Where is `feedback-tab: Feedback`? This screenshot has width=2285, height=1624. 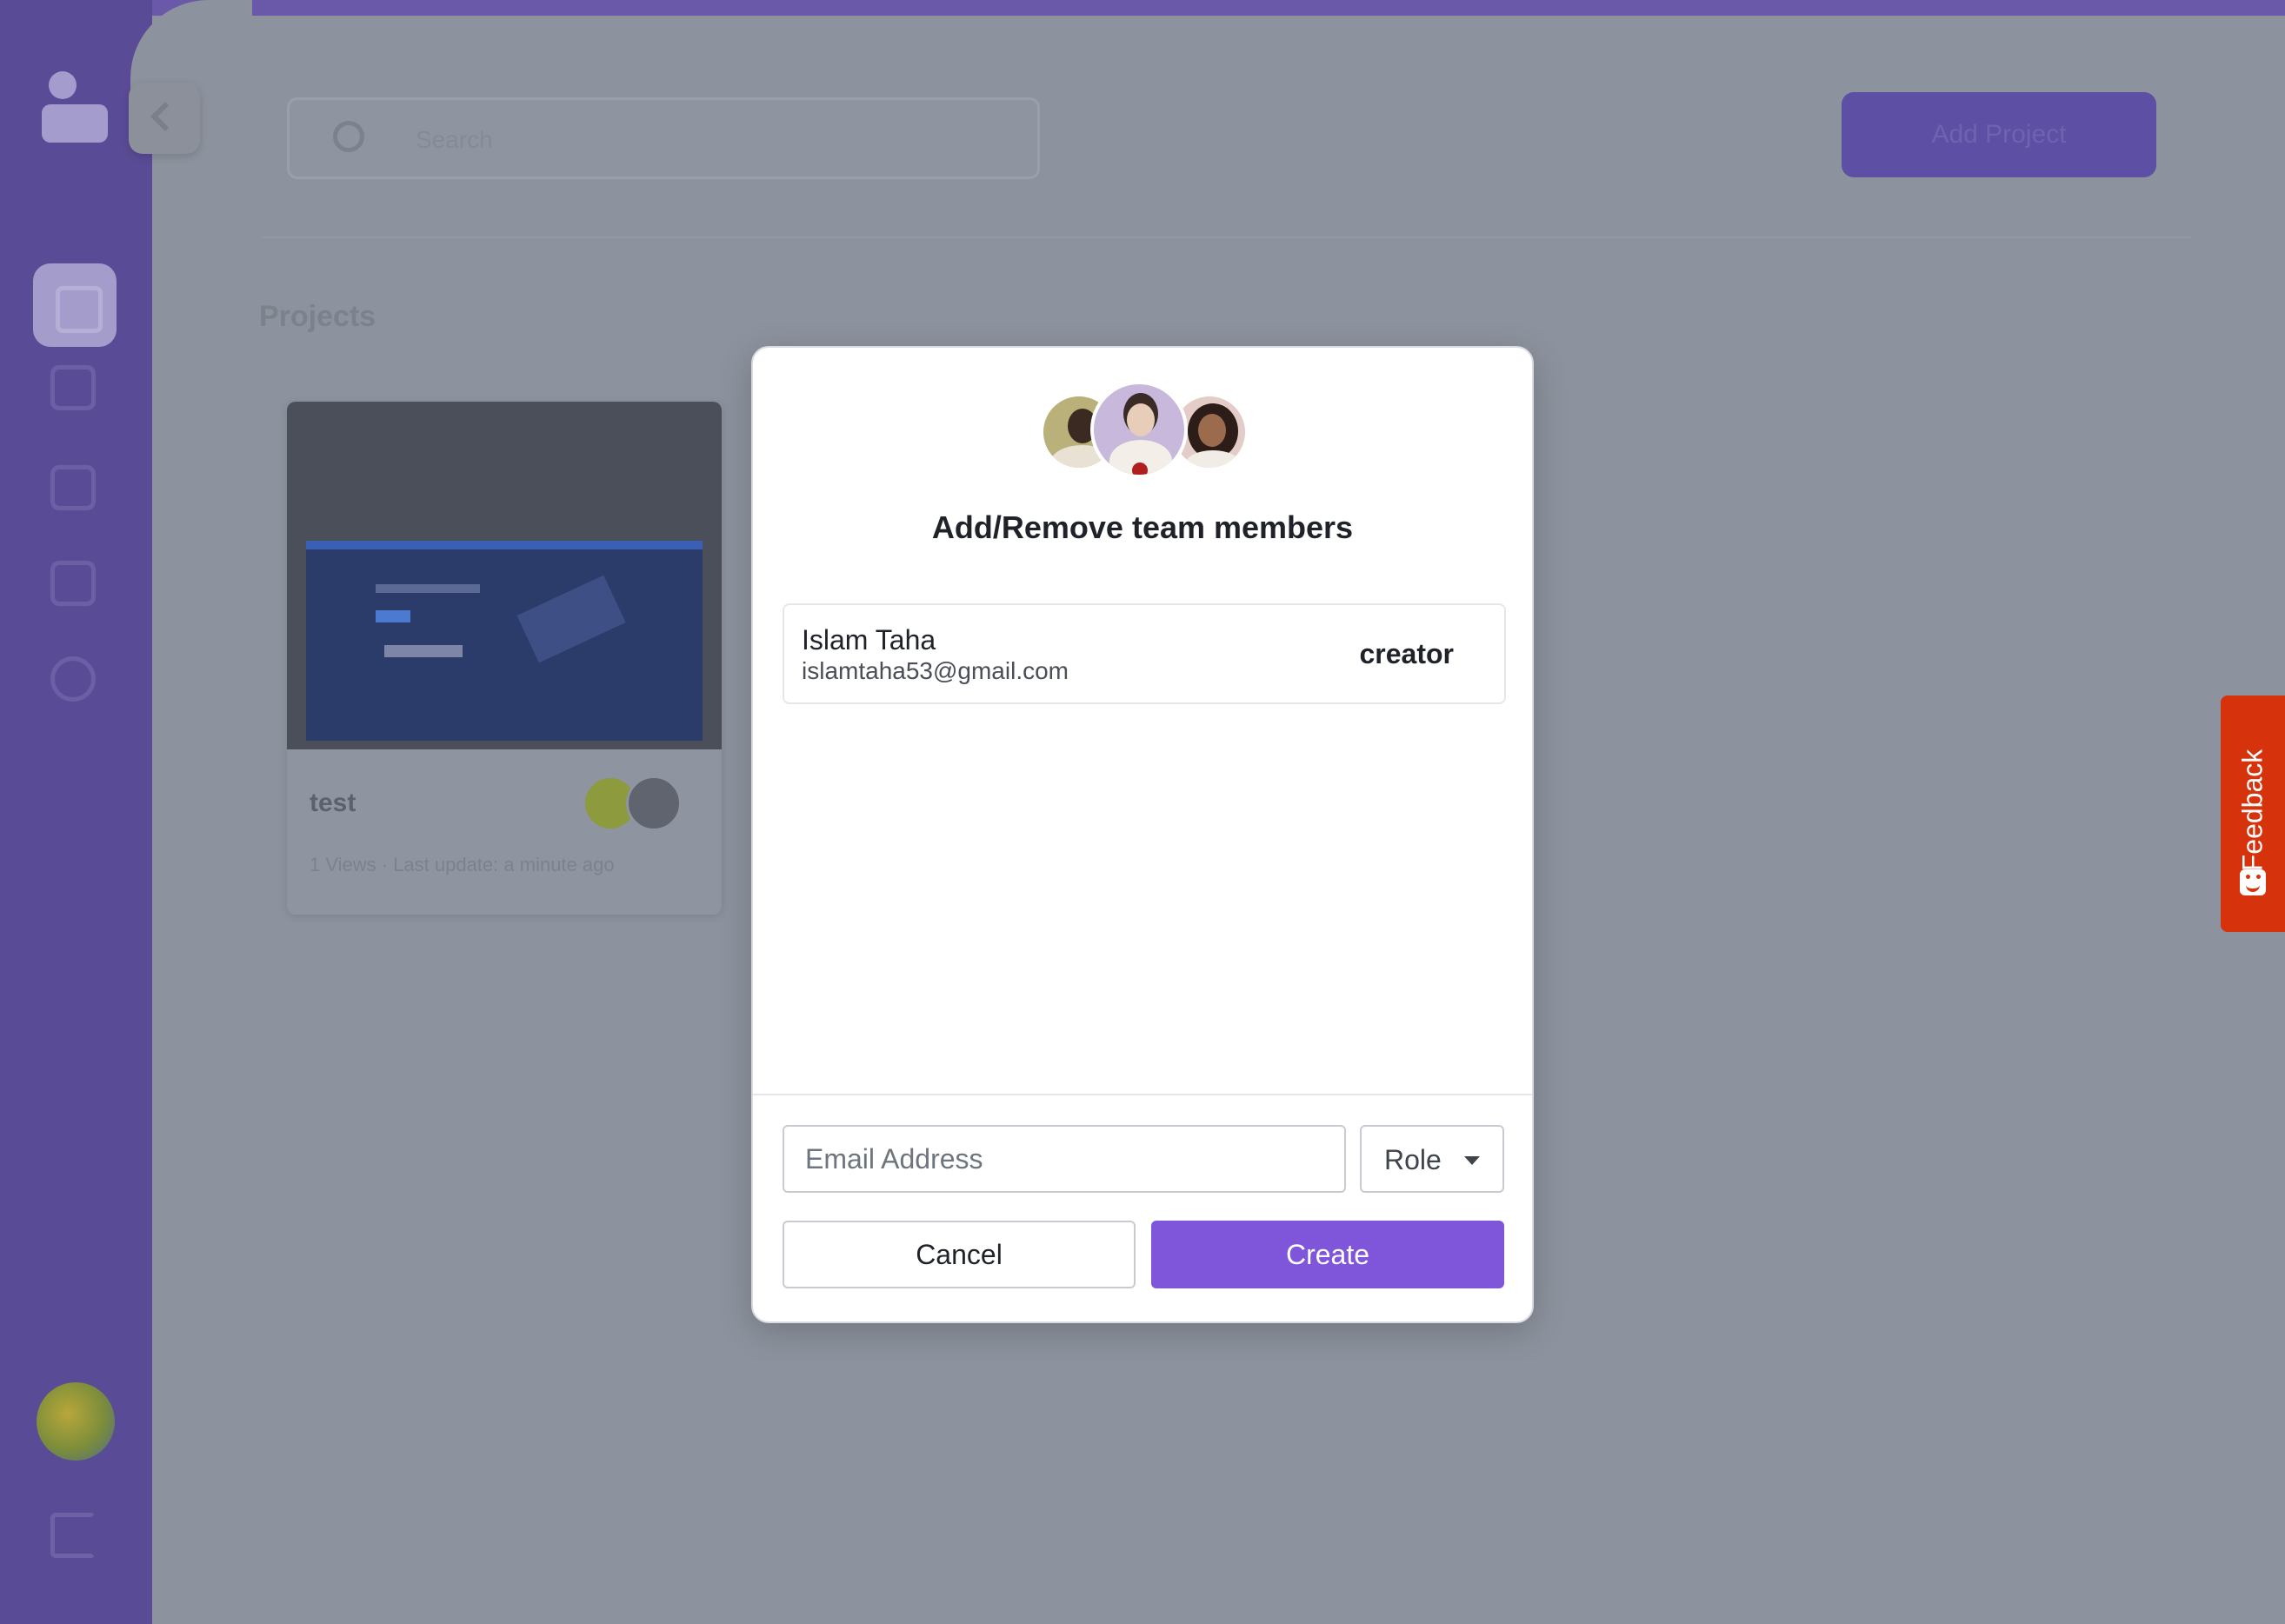
feedback-tab: Feedback is located at coordinates (2253, 814).